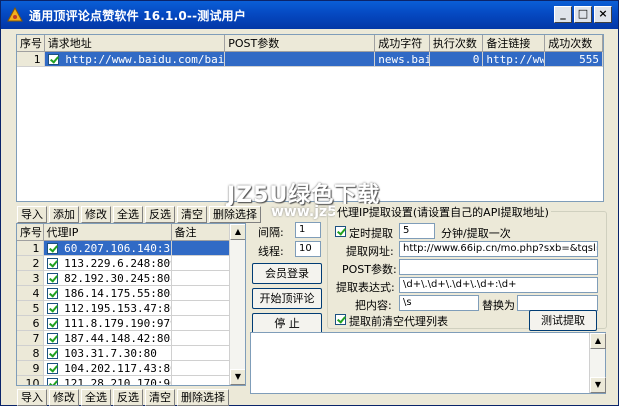  Describe the element at coordinates (135, 43) in the screenshot. I see `col-header-url: 请求地址` at that location.